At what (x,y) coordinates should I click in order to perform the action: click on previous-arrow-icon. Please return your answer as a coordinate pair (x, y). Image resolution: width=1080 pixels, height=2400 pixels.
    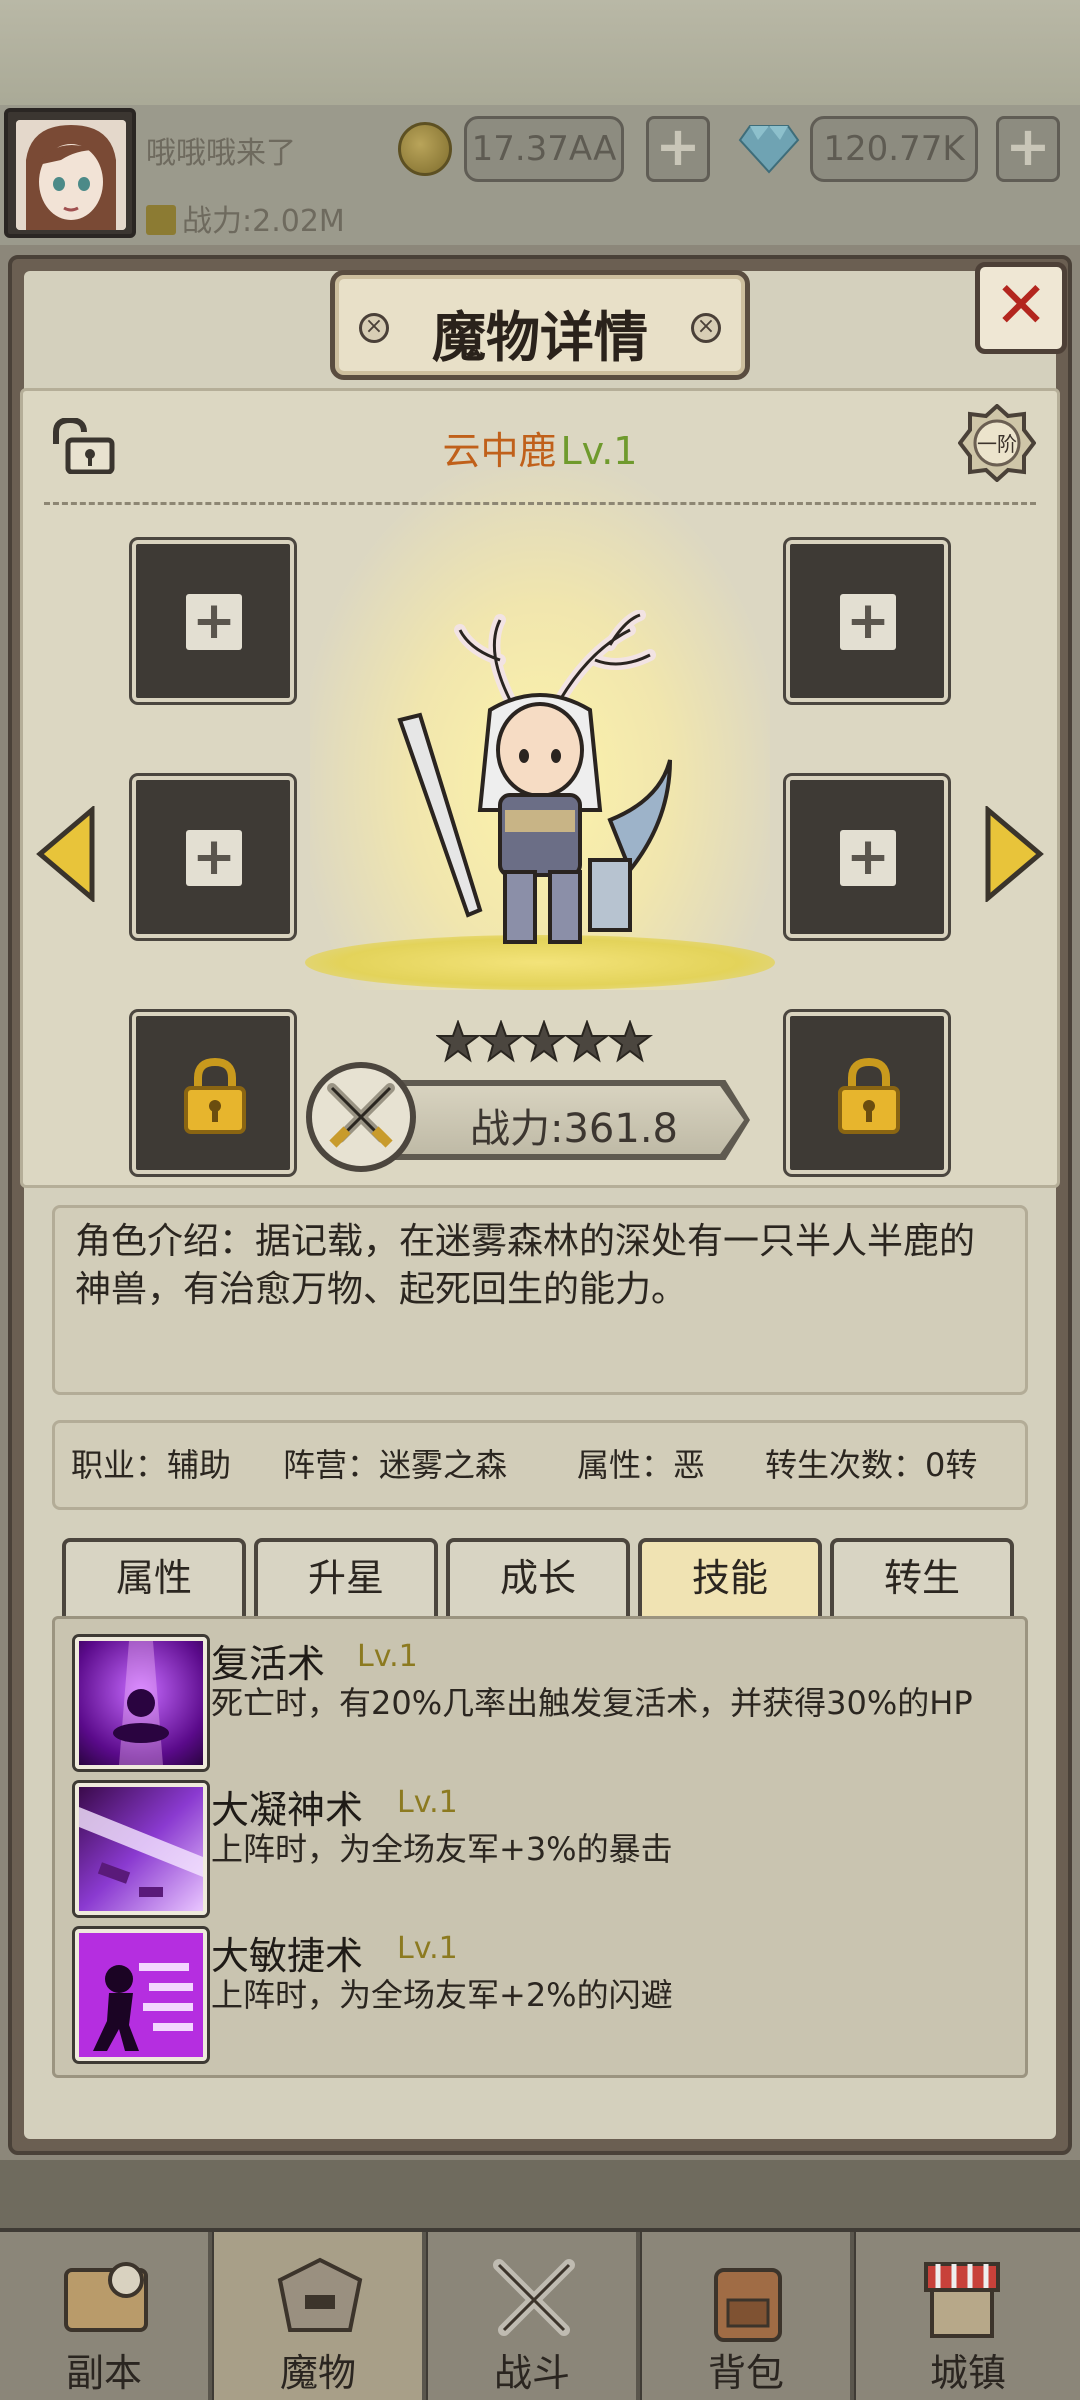
    Looking at the image, I should click on (66, 854).